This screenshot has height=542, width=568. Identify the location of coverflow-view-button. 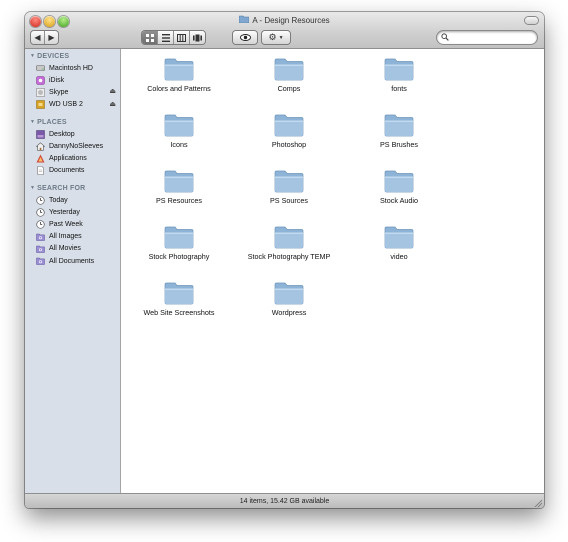
(197, 37).